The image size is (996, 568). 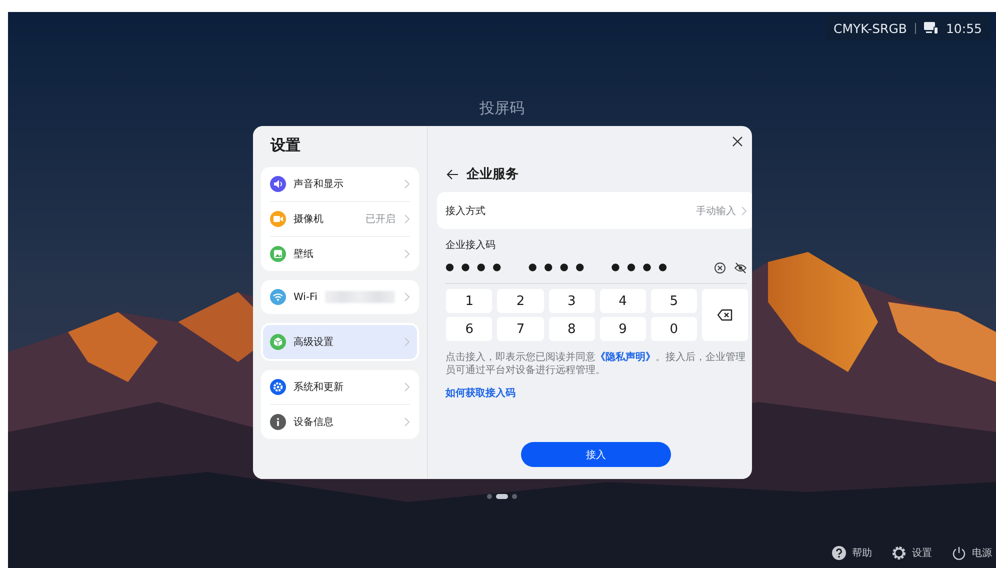 I want to click on keypad-key: 2, so click(x=520, y=301).